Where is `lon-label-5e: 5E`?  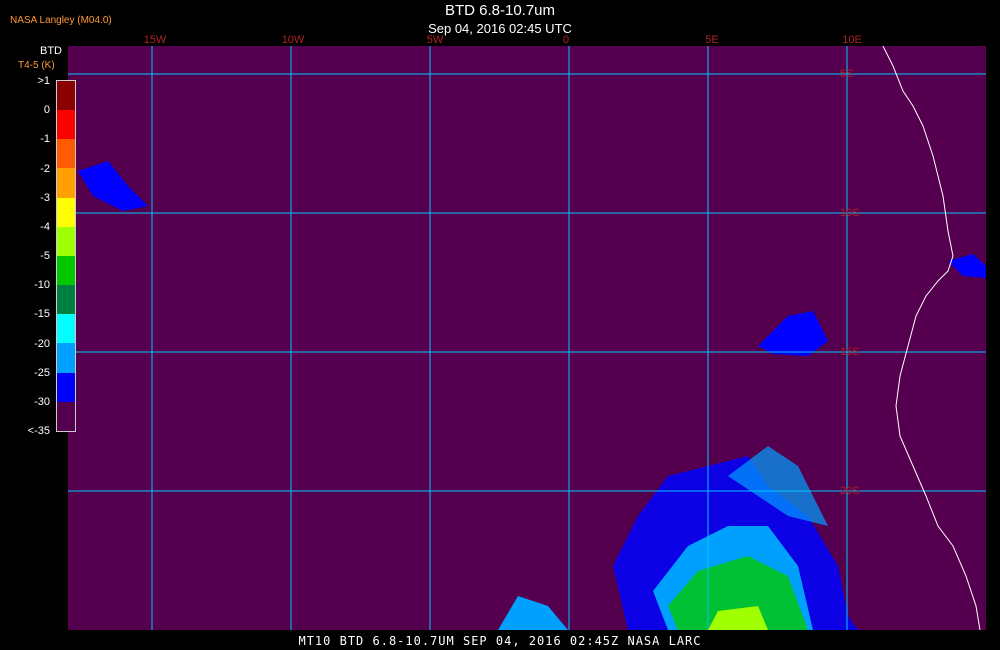 lon-label-5e: 5E is located at coordinates (712, 40).